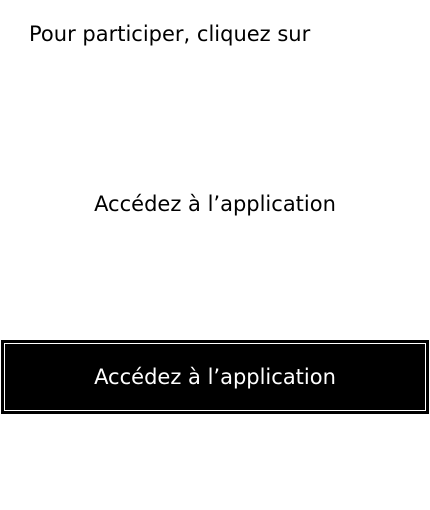  I want to click on access-application-button-frame: Accédez à l’application, so click(215, 377).